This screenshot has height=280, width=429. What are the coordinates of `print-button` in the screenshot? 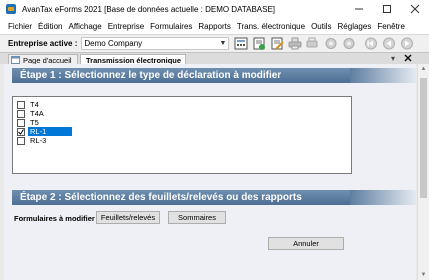 It's located at (295, 44).